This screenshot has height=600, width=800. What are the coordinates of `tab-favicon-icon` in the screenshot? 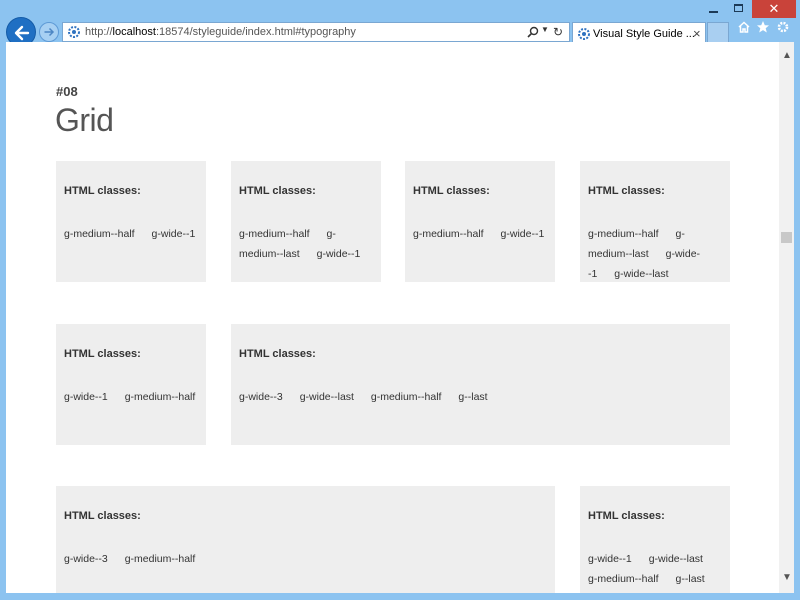 It's located at (584, 34).